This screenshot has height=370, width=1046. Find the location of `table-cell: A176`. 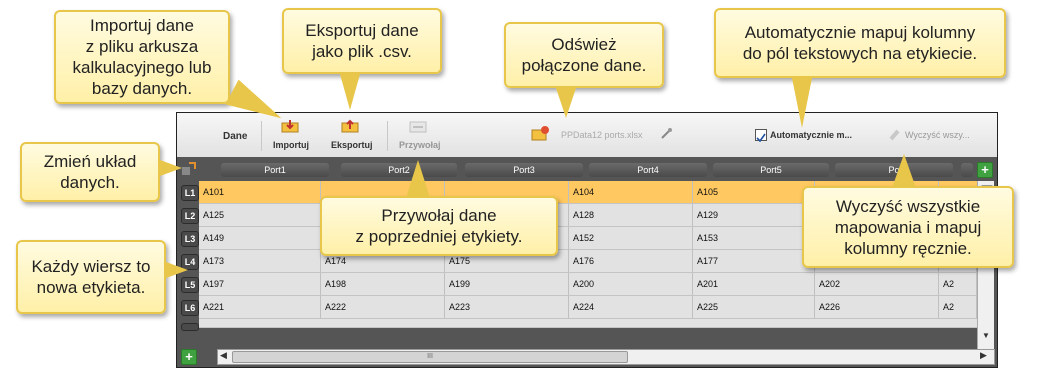

table-cell: A176 is located at coordinates (631, 261).